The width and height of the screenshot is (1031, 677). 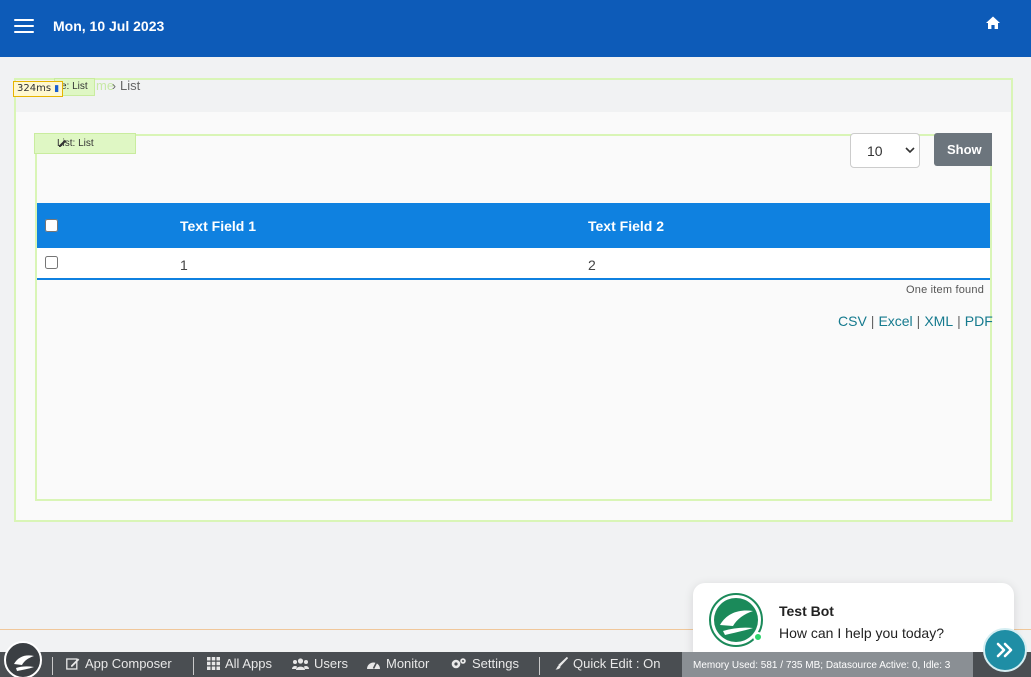 I want to click on column-header-text-field-2: Text Field 2, so click(x=626, y=226).